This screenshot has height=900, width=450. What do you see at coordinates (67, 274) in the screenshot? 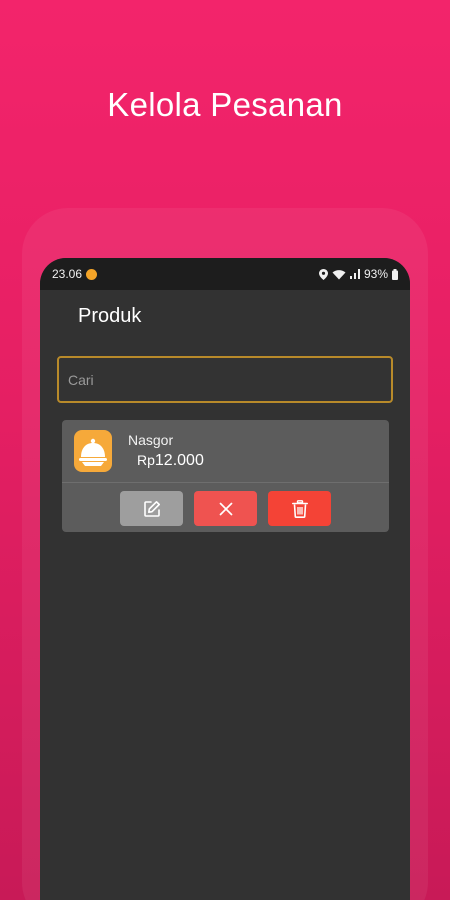
I see `status-time: 23.06` at bounding box center [67, 274].